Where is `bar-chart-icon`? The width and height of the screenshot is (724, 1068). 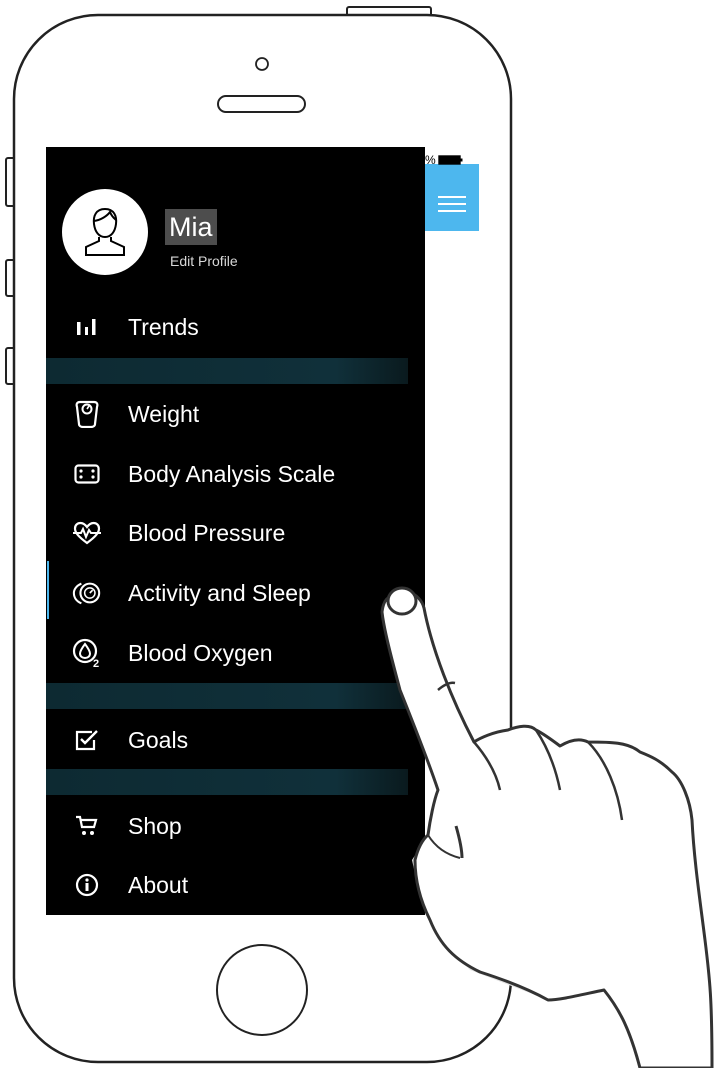 bar-chart-icon is located at coordinates (87, 327).